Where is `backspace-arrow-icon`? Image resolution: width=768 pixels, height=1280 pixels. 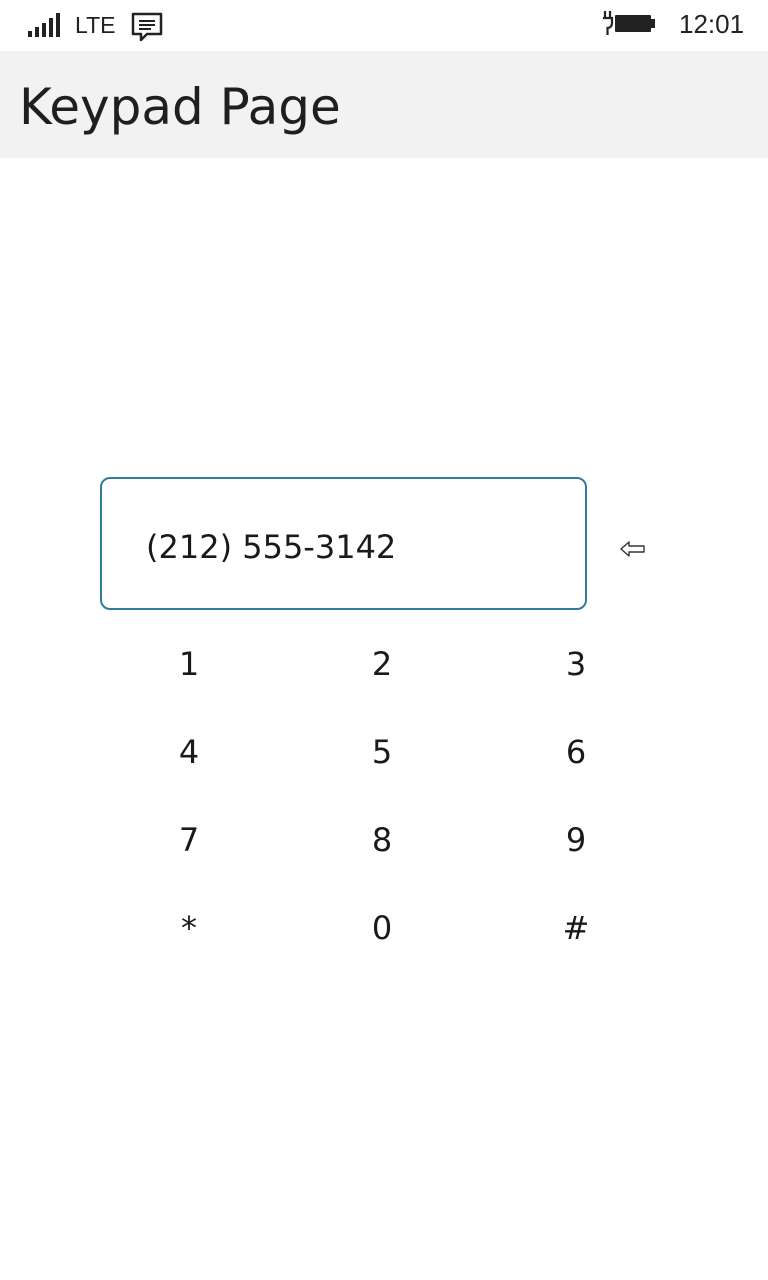 backspace-arrow-icon is located at coordinates (632, 549).